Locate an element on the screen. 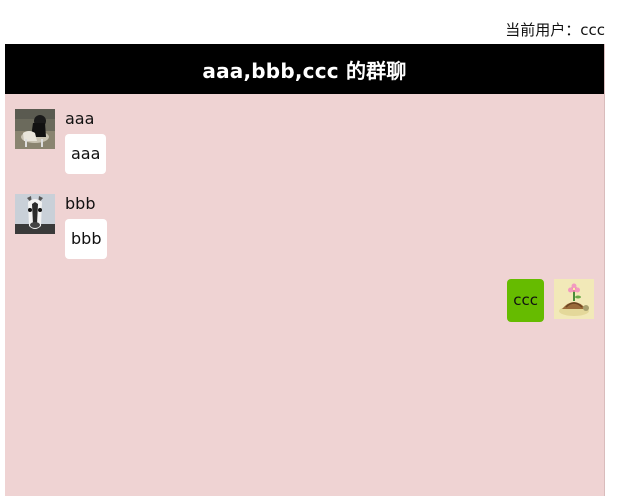 This screenshot has height=496, width=623. horse-rider-photo-icon is located at coordinates (35, 129).